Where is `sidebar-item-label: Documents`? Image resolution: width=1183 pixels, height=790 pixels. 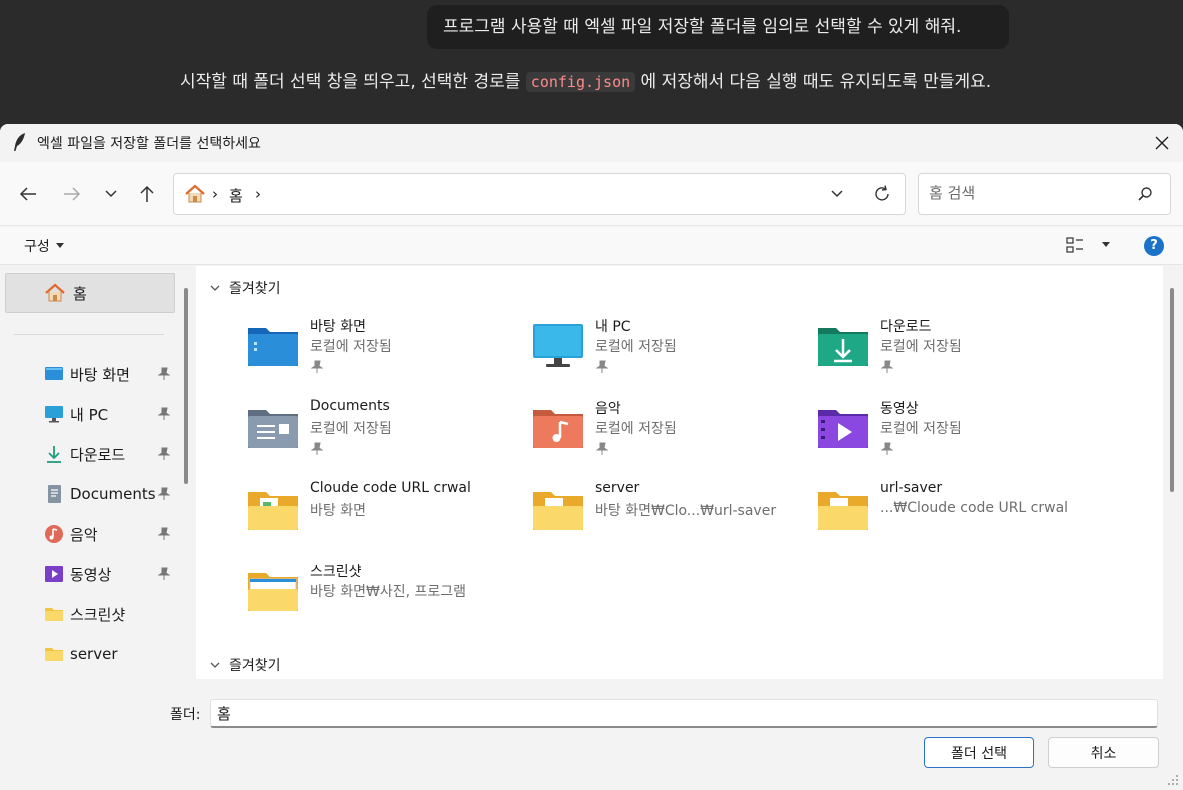
sidebar-item-label: Documents is located at coordinates (113, 494).